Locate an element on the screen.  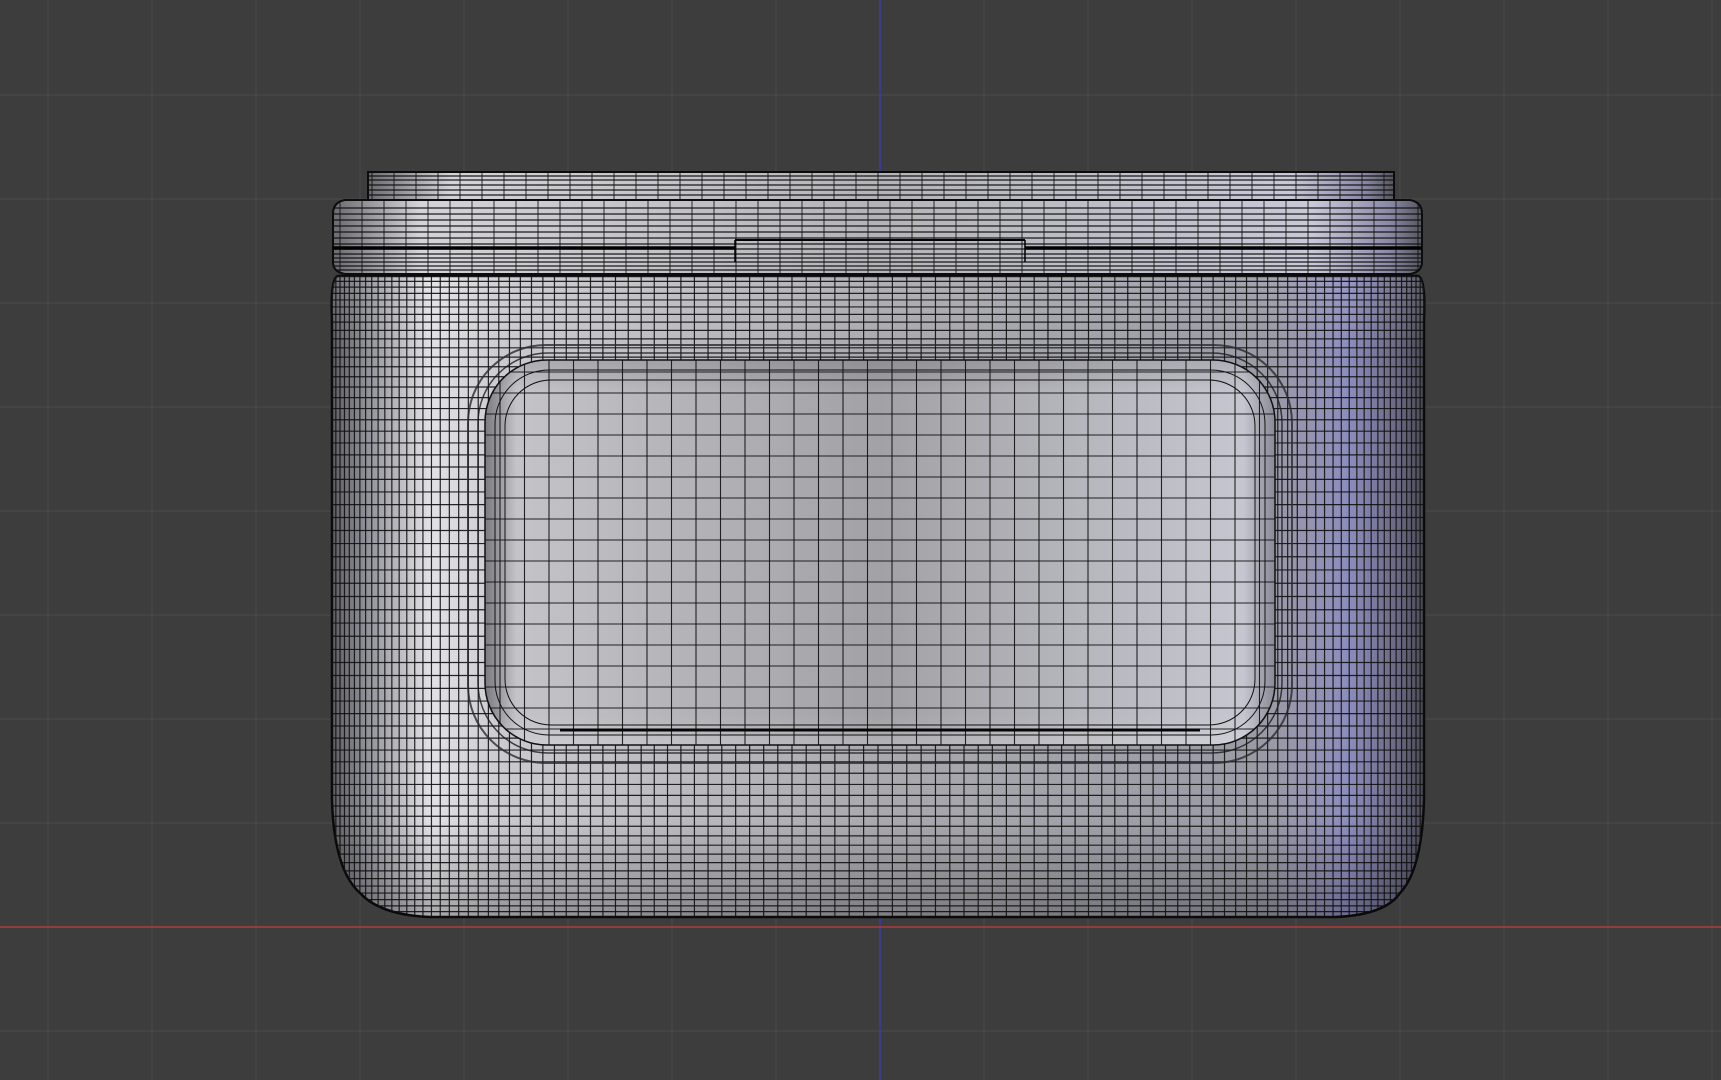
lid-top-rim is located at coordinates (881, 186).